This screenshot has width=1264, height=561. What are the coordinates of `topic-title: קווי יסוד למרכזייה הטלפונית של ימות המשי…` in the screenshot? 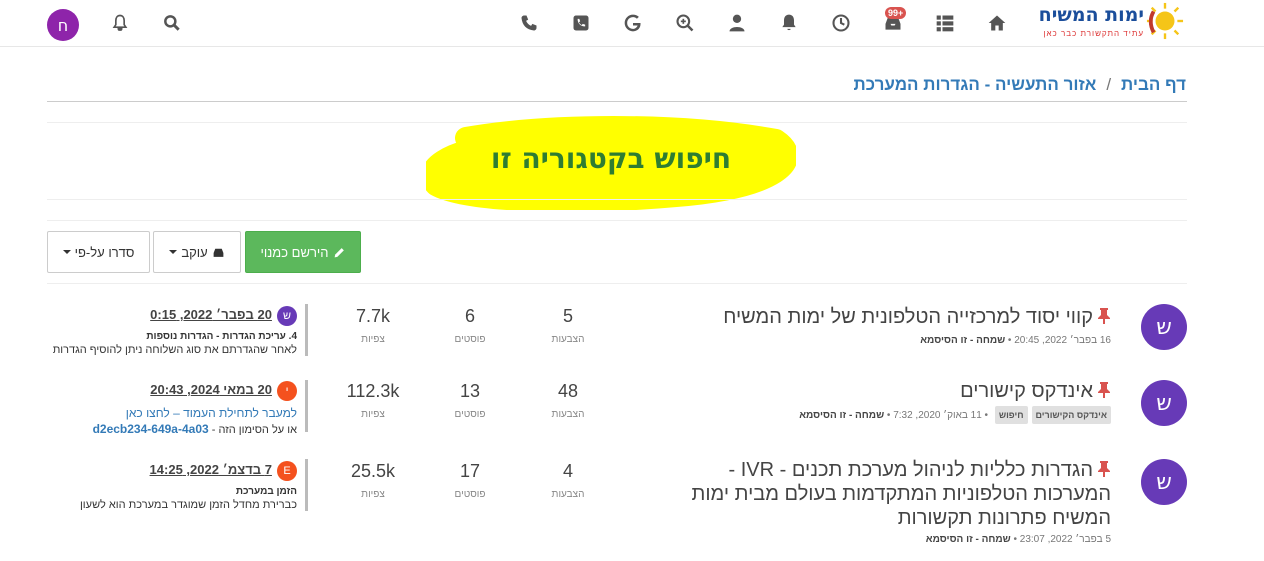 It's located at (917, 317).